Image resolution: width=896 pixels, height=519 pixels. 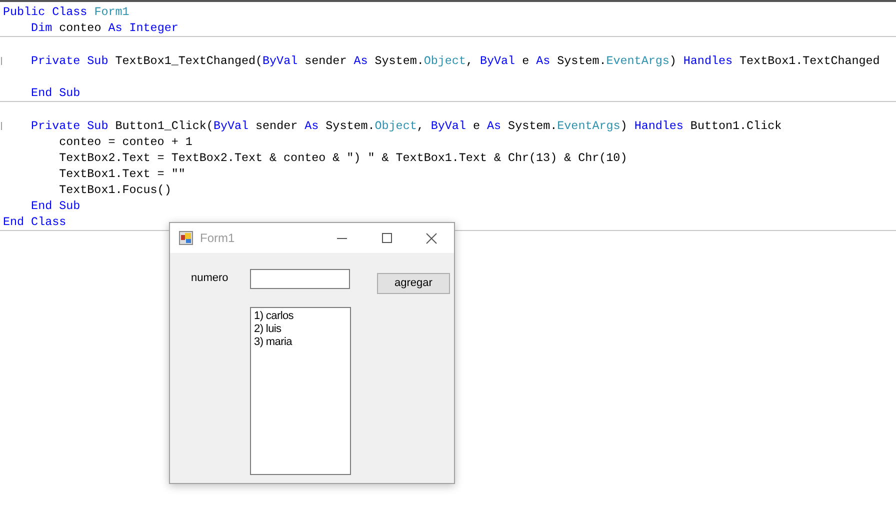 What do you see at coordinates (300, 279) in the screenshot?
I see `input-field` at bounding box center [300, 279].